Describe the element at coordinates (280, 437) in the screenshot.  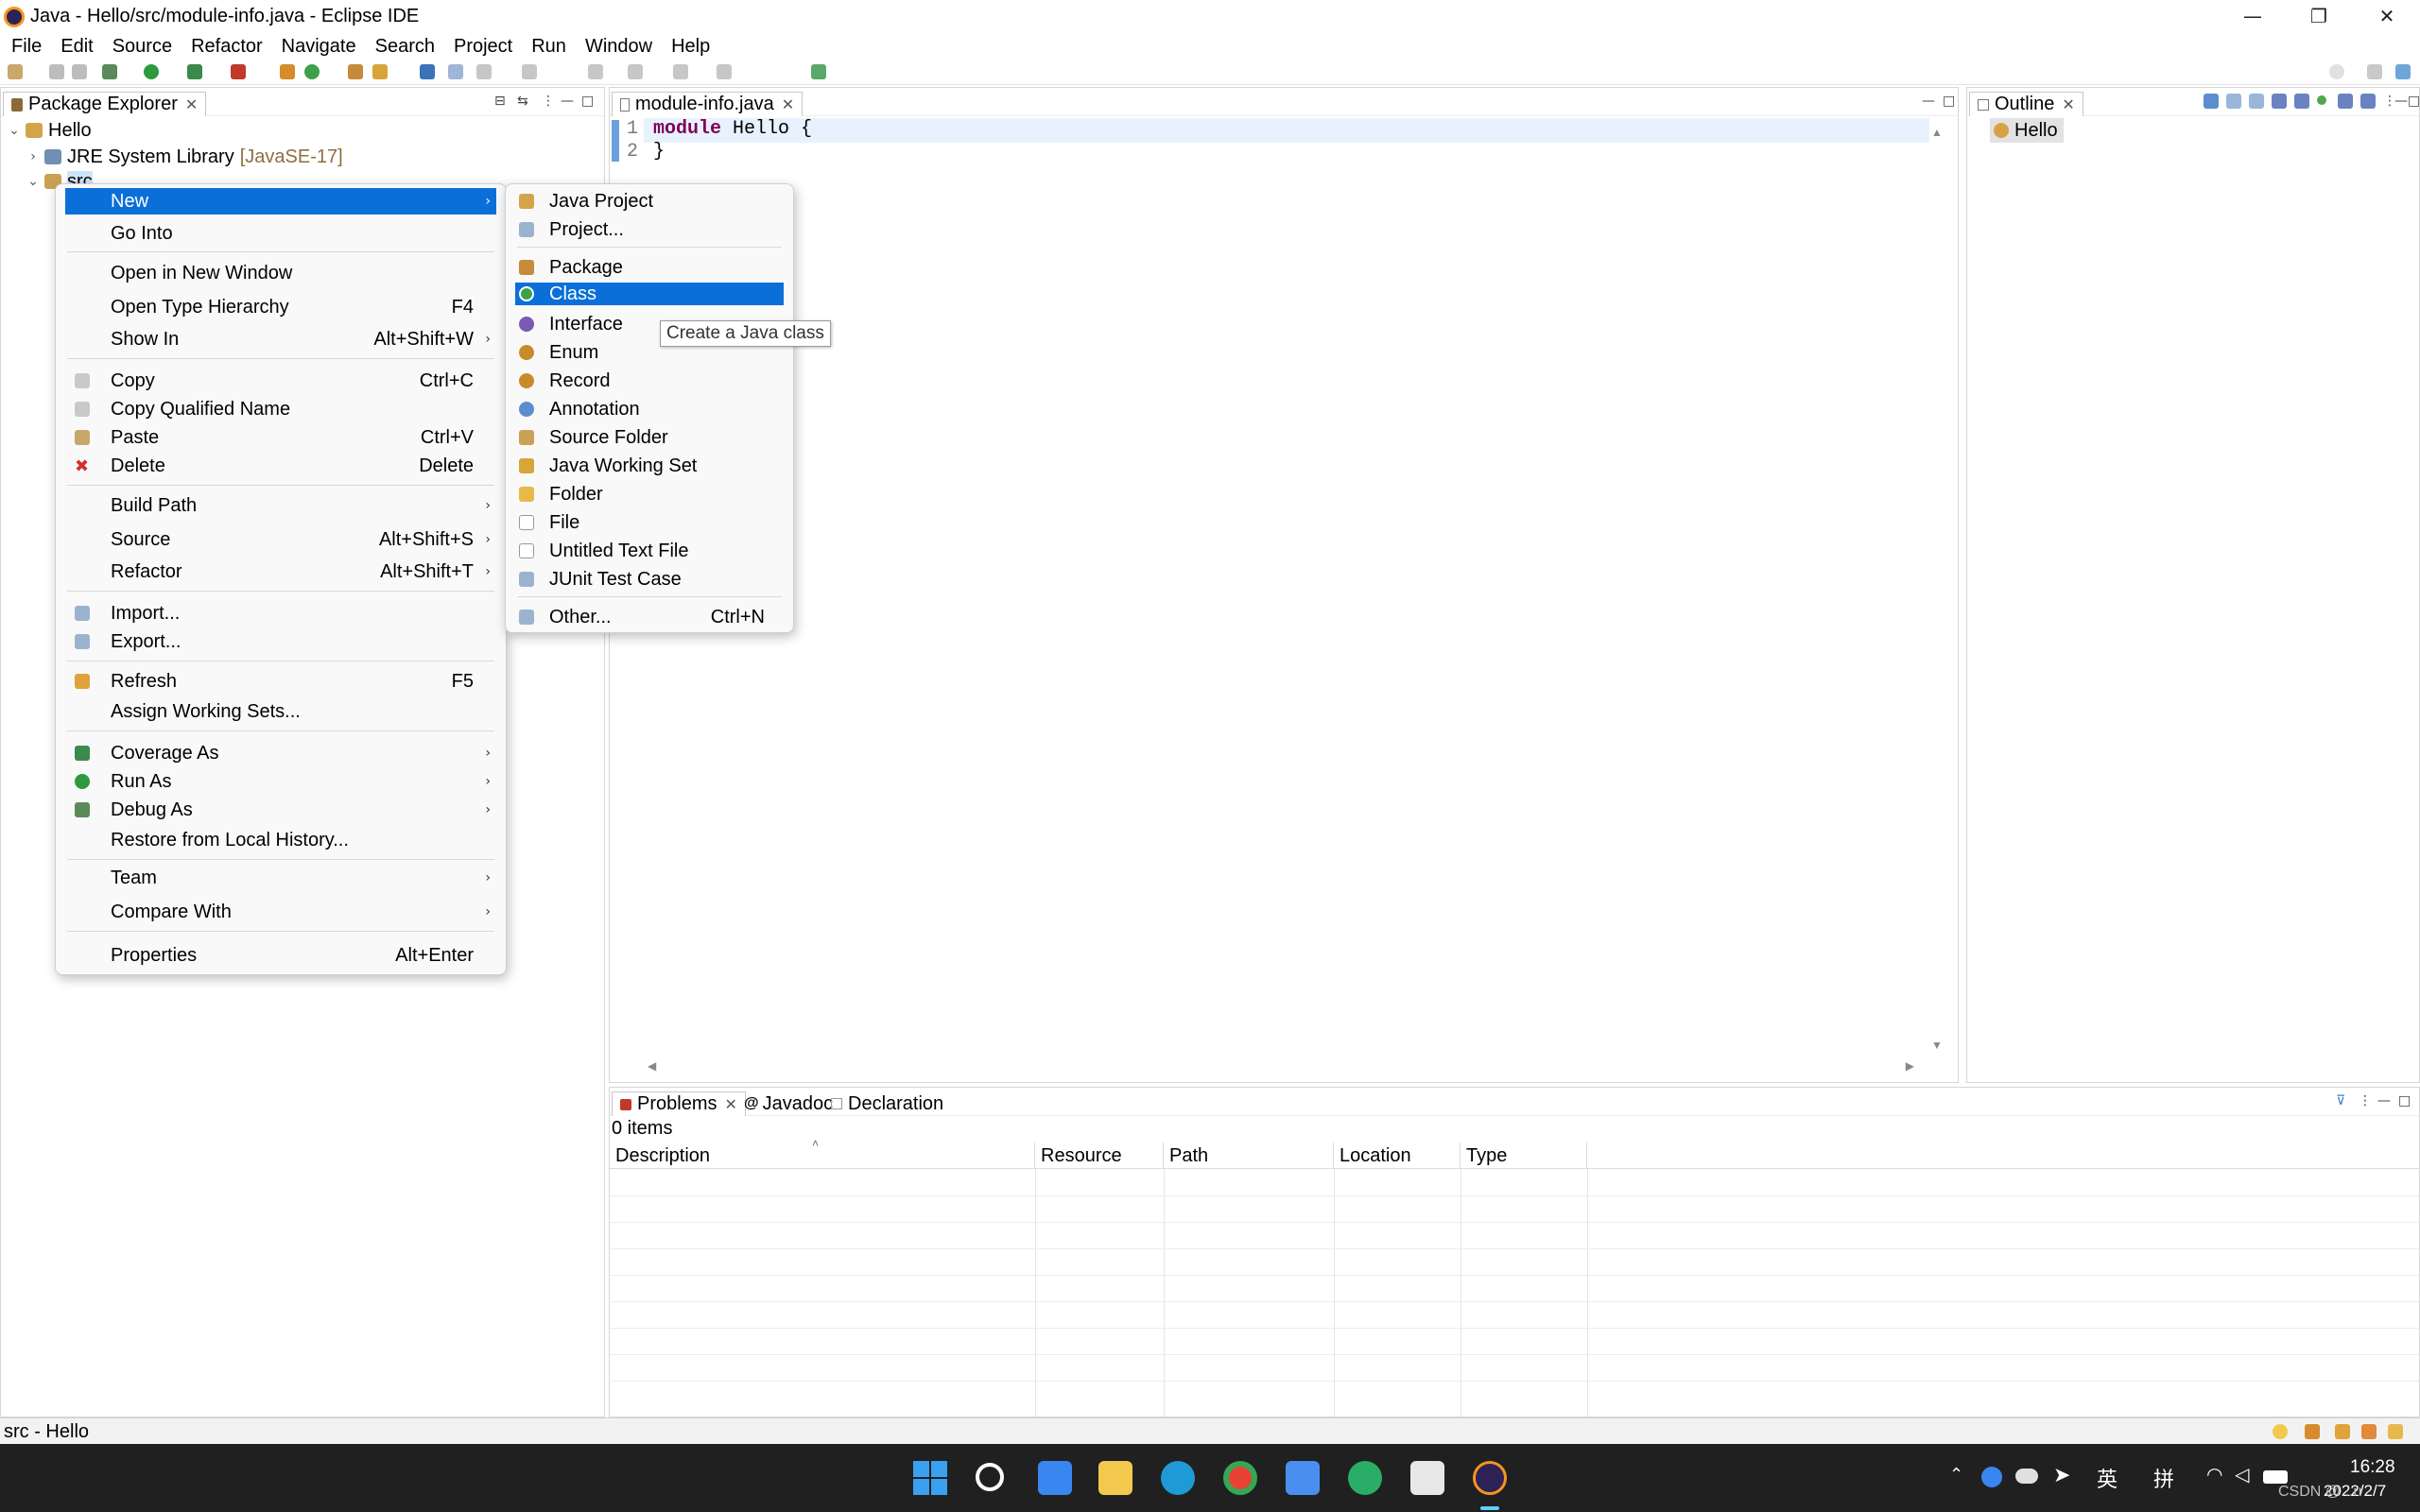
I see `menu-item-paste: Paste Ctrl+V` at that location.